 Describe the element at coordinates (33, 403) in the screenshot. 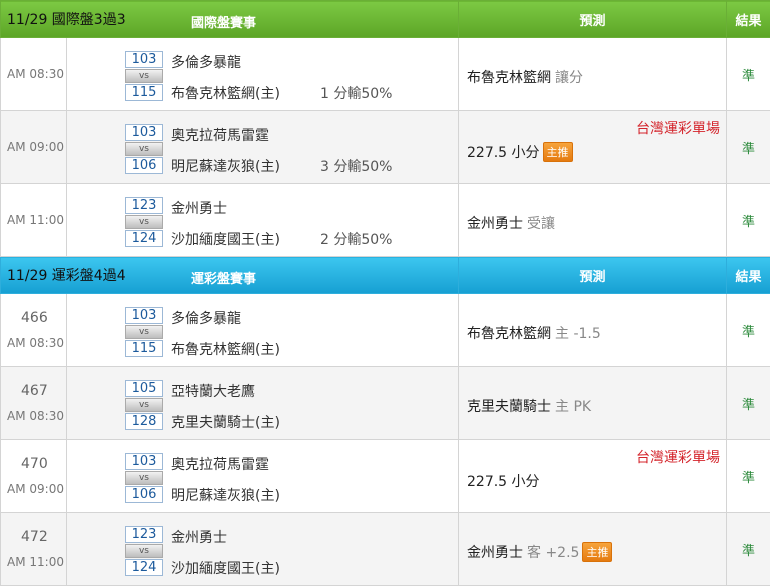

I see `game-time-cell: 467 AM 08:30` at that location.